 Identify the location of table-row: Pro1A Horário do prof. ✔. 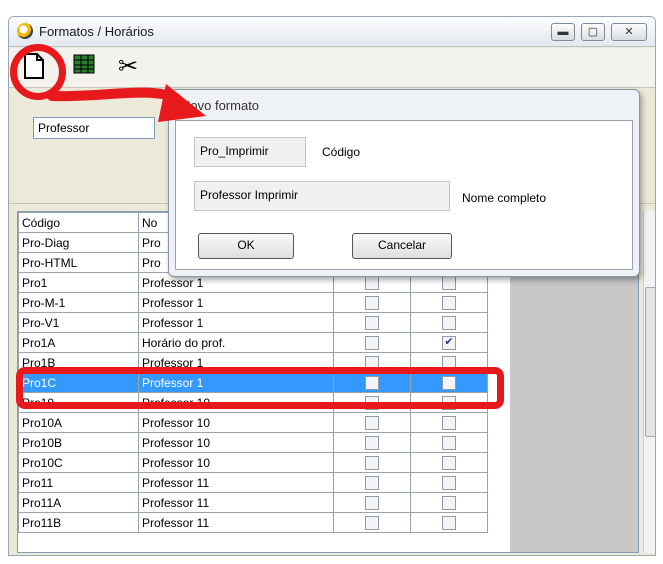
(253, 342).